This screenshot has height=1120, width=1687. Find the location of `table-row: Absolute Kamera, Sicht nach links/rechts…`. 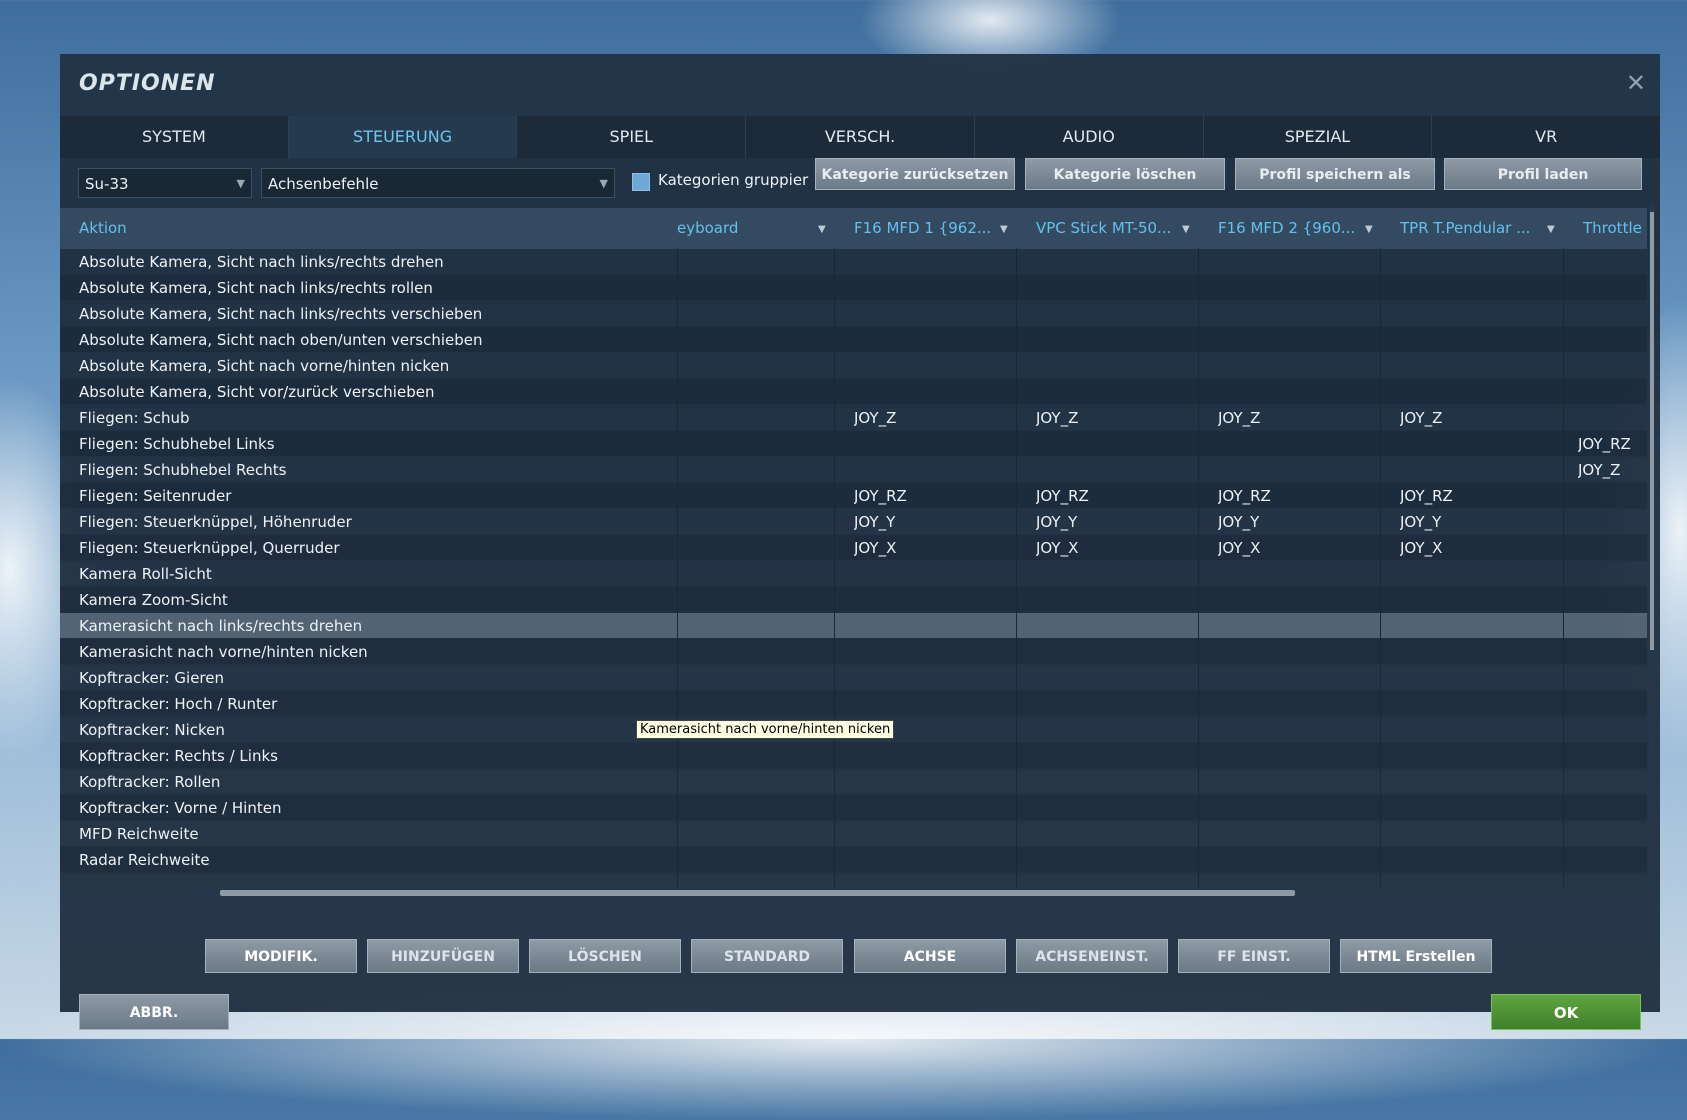

table-row: Absolute Kamera, Sicht nach links/rechts… is located at coordinates (853, 262).